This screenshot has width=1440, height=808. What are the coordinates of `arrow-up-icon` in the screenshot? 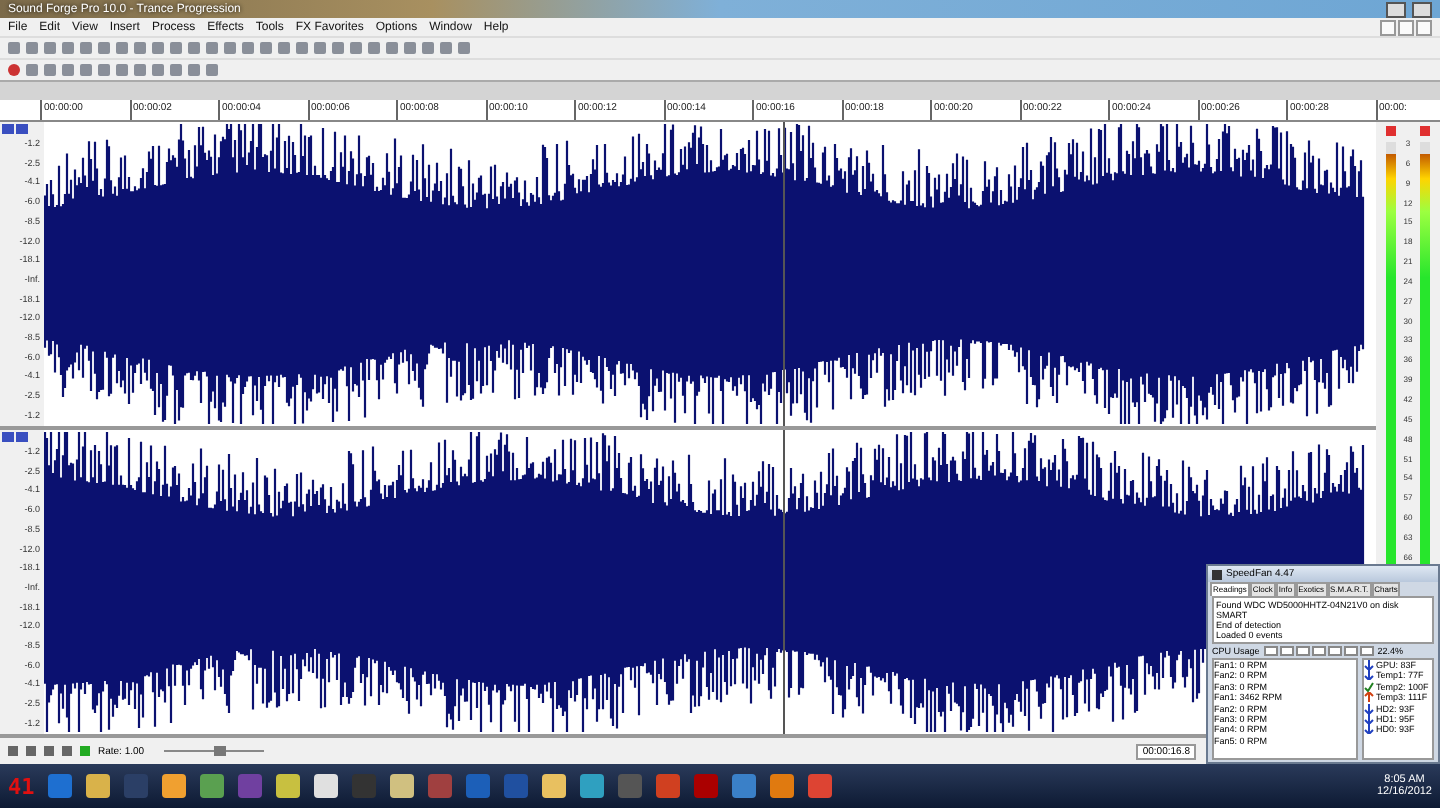 It's located at (1369, 697).